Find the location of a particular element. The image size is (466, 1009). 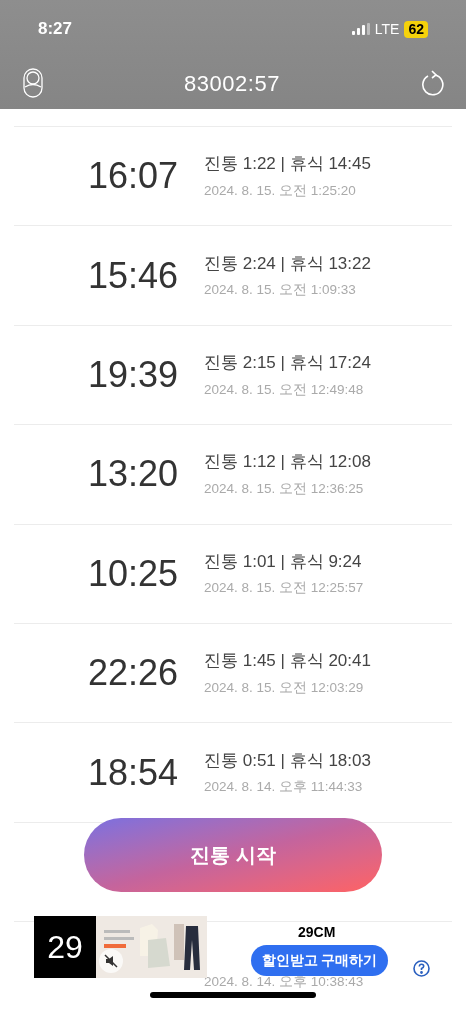

interval-time: 19:39 is located at coordinates (132, 374).